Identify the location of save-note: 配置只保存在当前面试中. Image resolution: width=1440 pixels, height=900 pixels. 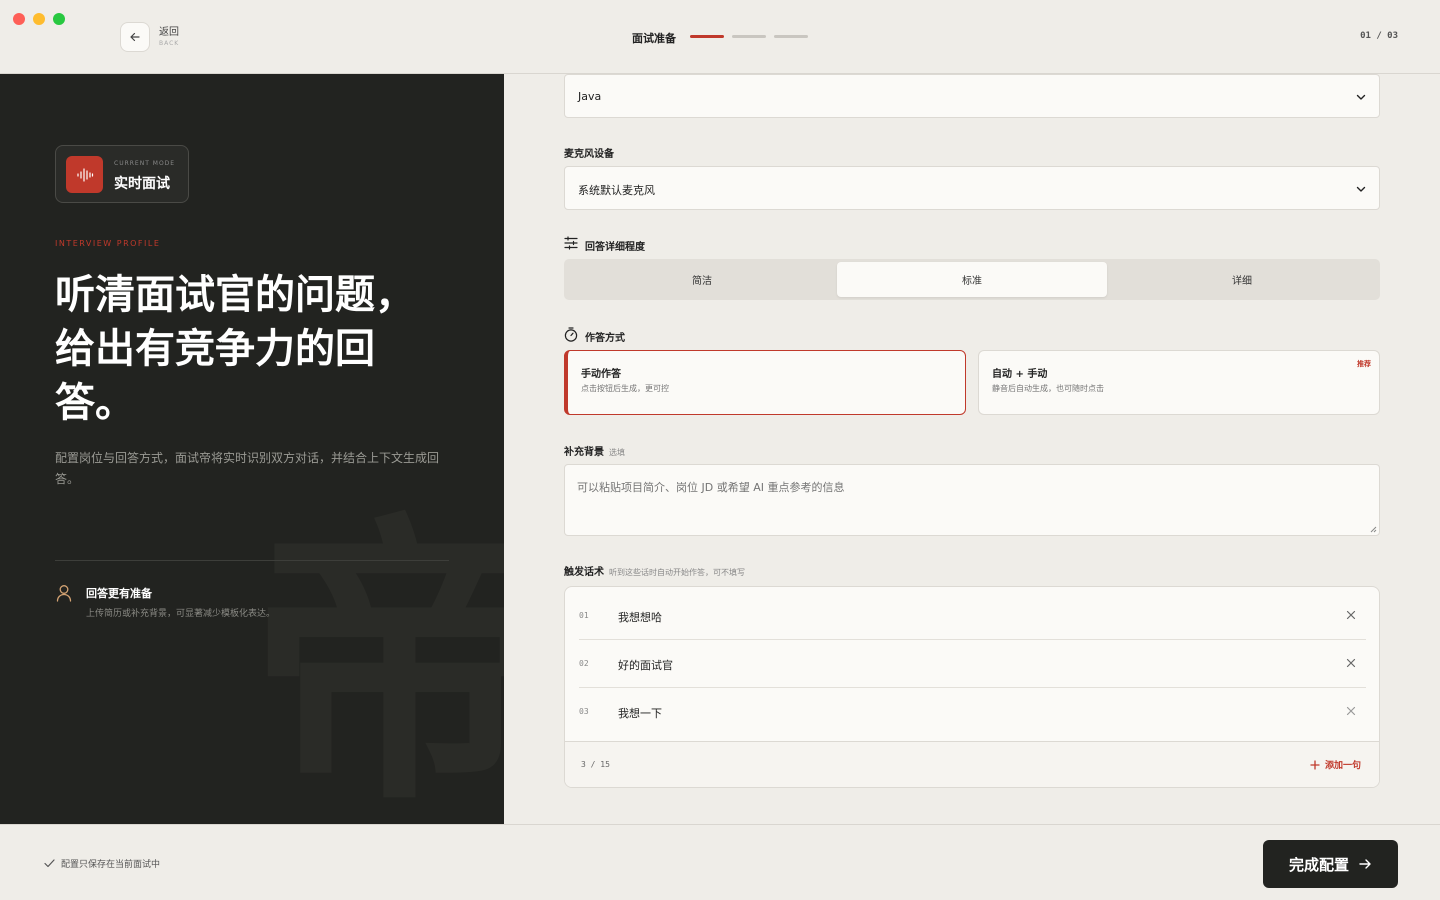
(102, 863).